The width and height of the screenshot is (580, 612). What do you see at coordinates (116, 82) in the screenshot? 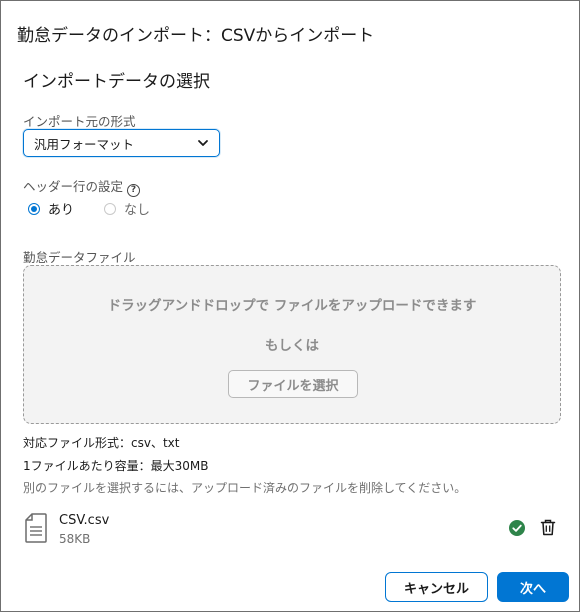
I see `section-title: インポートデータの選択` at bounding box center [116, 82].